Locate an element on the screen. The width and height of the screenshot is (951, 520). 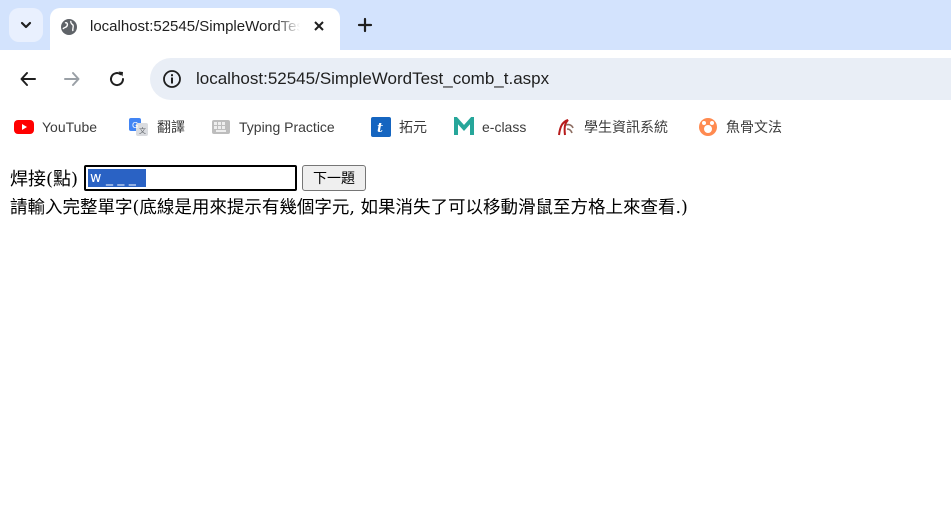
tixcraft-icon: t is located at coordinates (381, 127).